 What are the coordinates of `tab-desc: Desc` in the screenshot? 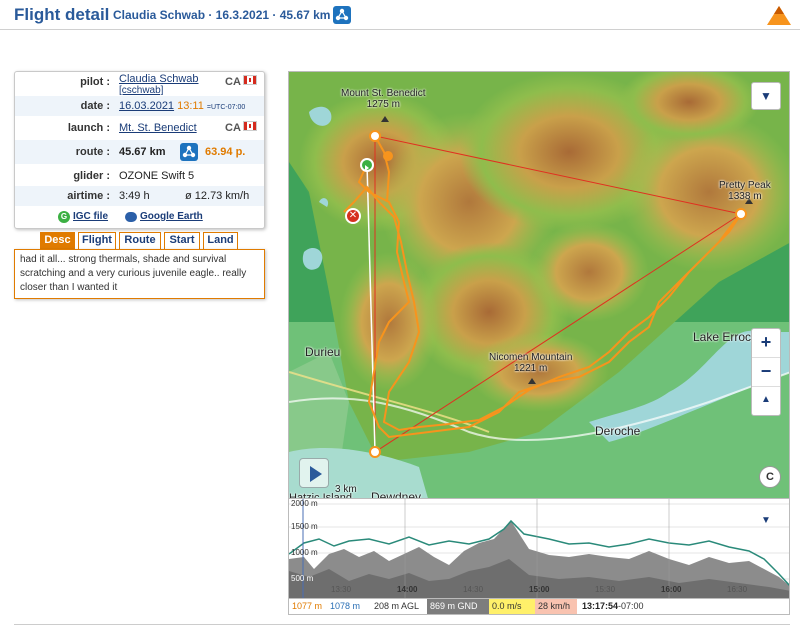 It's located at (57, 240).